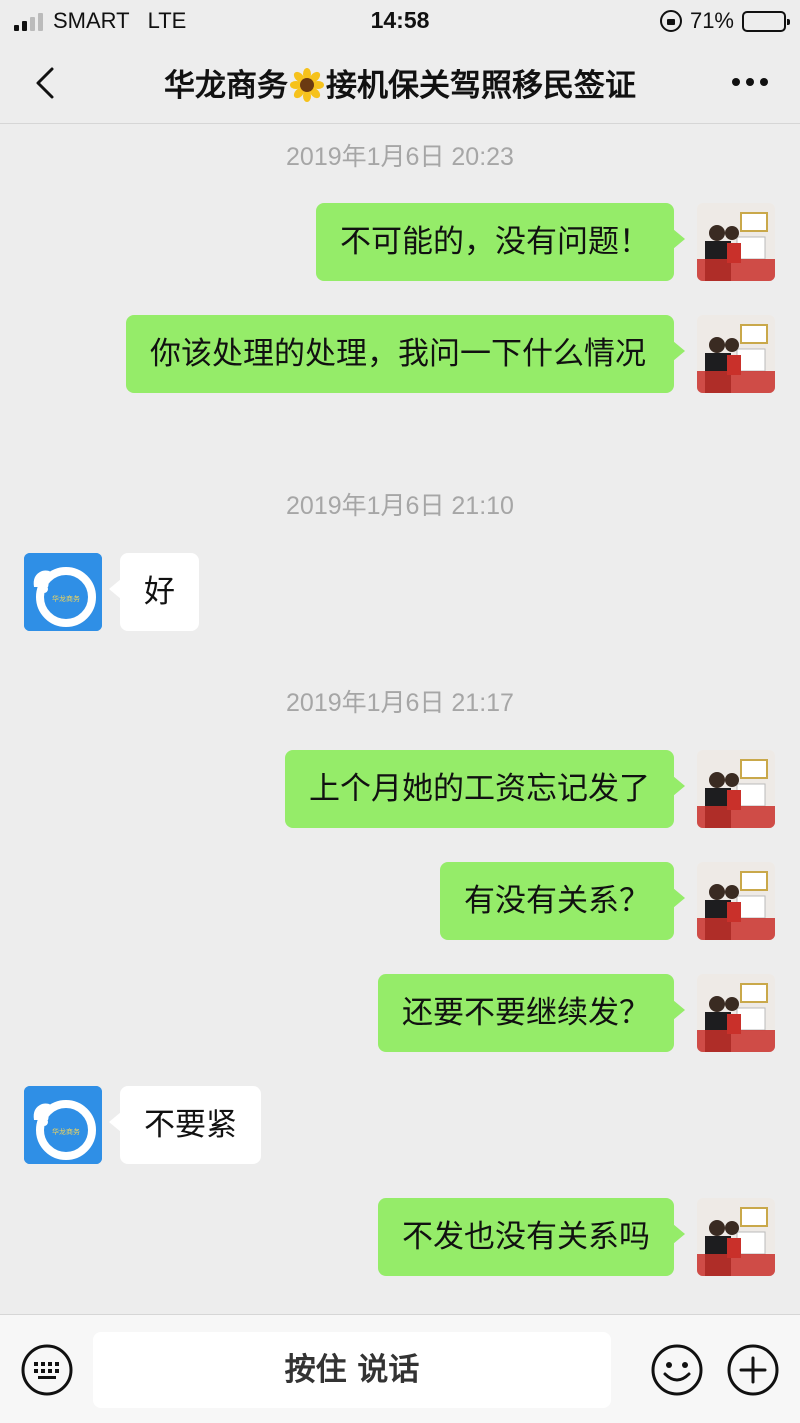  I want to click on input-toolbar: 按住 说话, so click(400, 1368).